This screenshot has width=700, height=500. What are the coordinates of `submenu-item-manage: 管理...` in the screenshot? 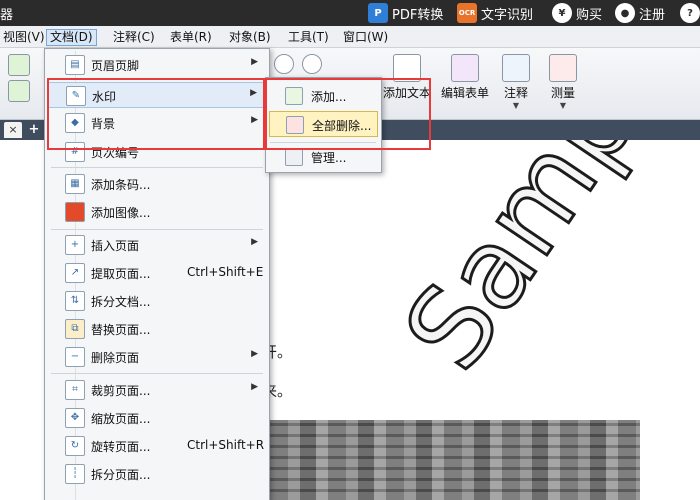 It's located at (323, 157).